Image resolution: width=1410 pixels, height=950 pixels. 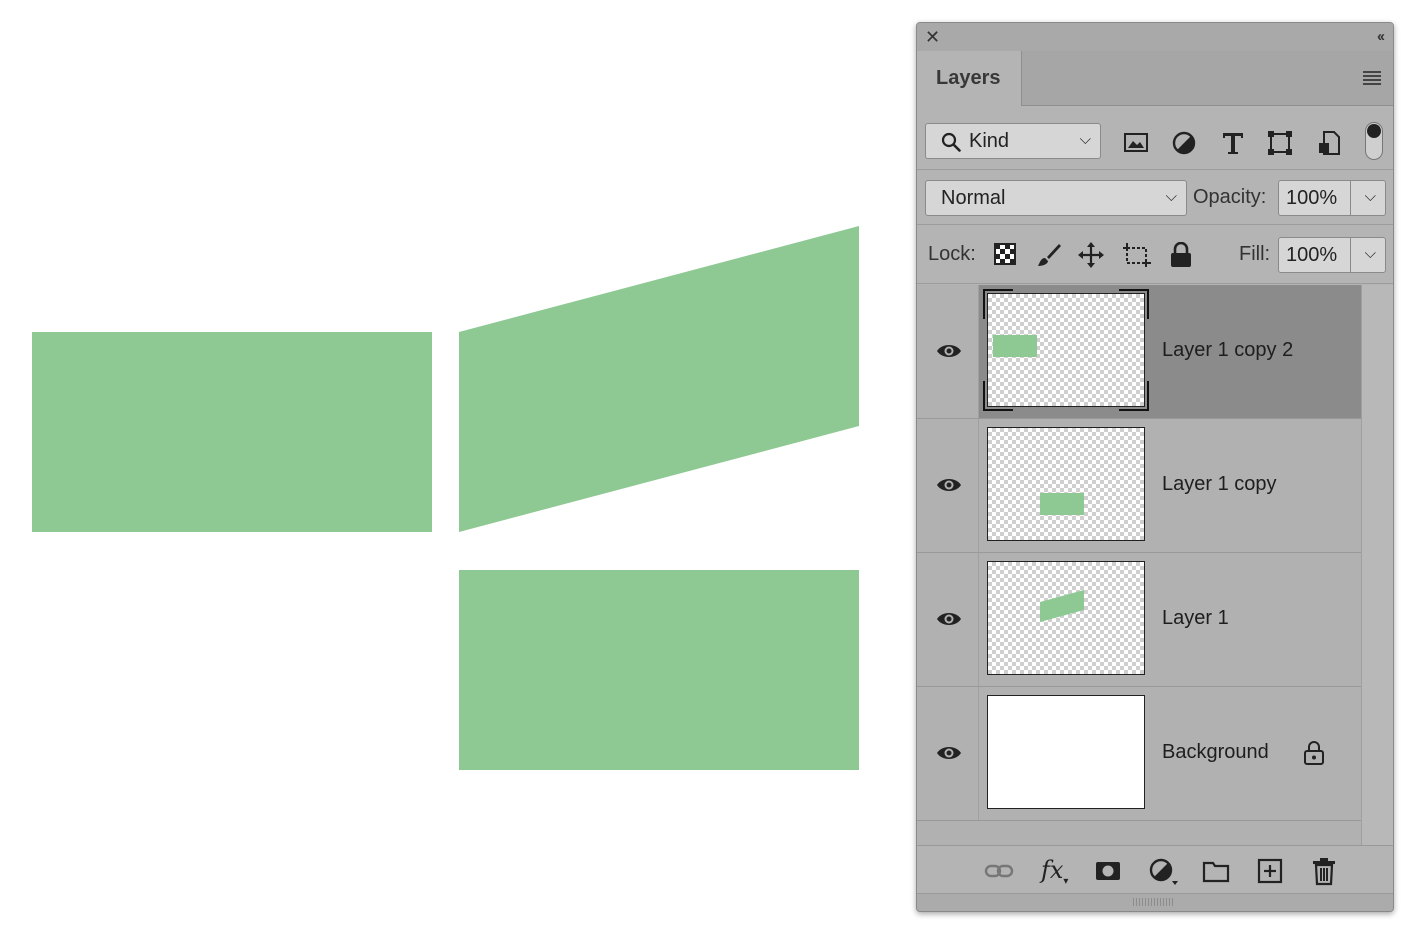 What do you see at coordinates (1182, 254) in the screenshot?
I see `lock-all-icon` at bounding box center [1182, 254].